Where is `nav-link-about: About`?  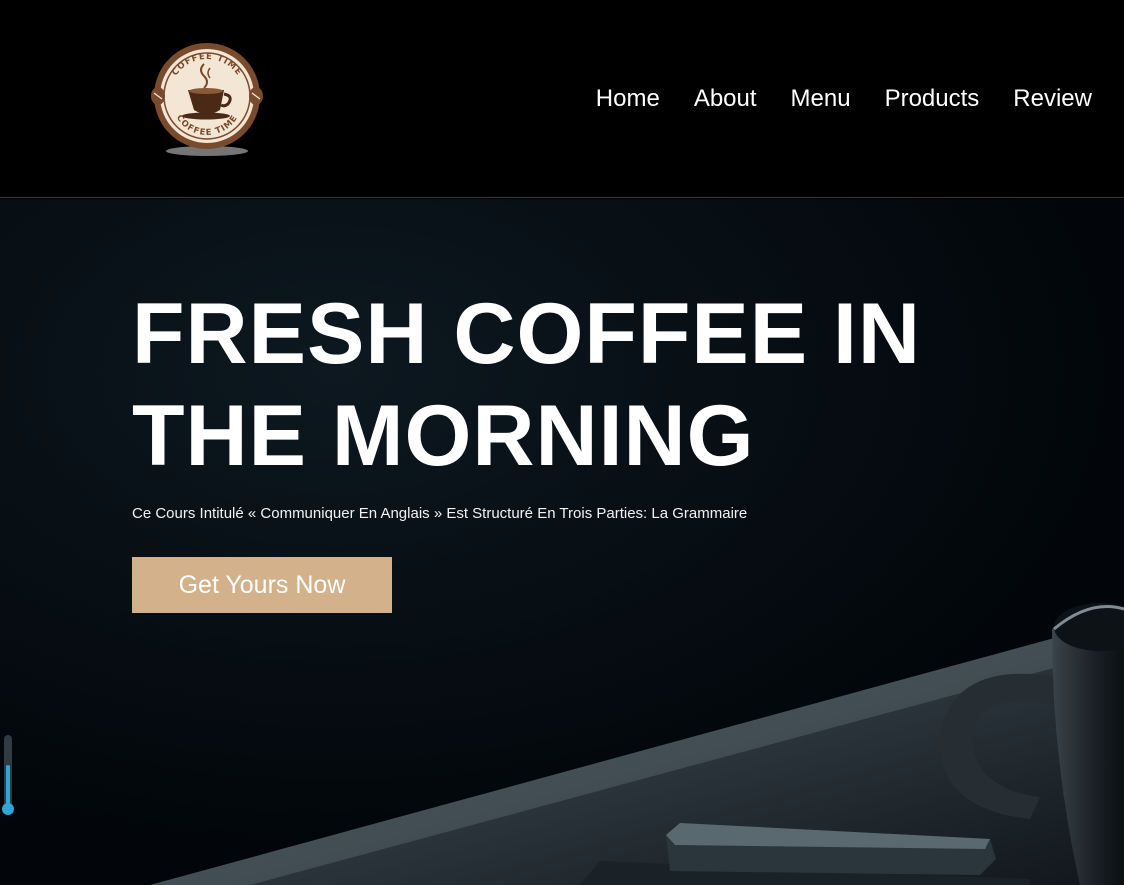 nav-link-about: About is located at coordinates (725, 99).